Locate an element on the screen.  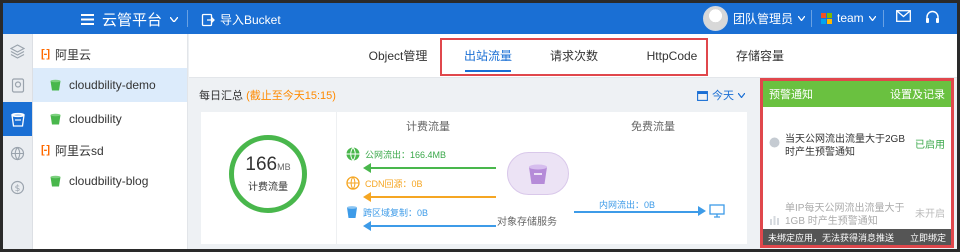
disk-icon is located at coordinates (17, 85).